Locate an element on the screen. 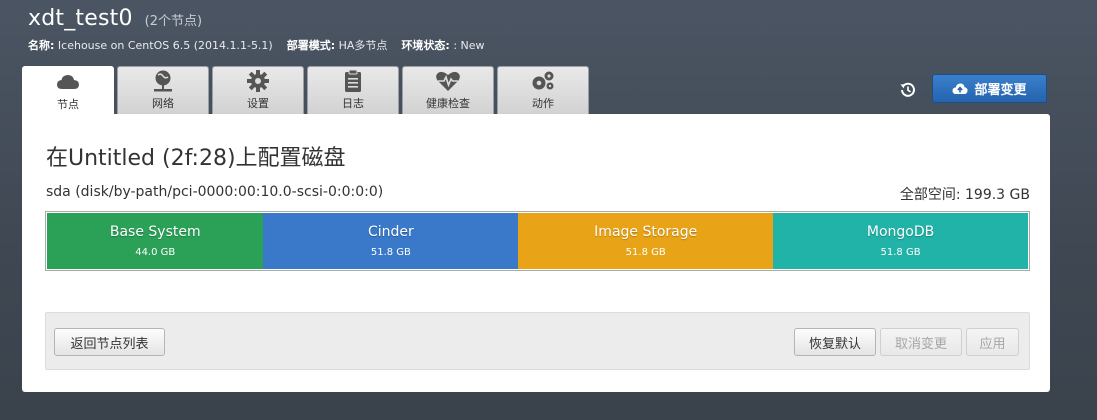 This screenshot has width=1097, height=420. history-icon is located at coordinates (907, 89).